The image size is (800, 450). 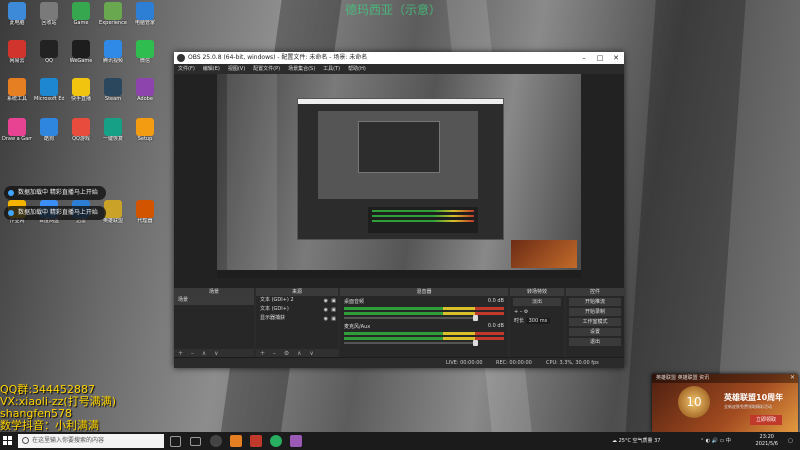 What do you see at coordinates (754, 397) in the screenshot?
I see `ad-title: 英雄联盟10周年` at bounding box center [754, 397].